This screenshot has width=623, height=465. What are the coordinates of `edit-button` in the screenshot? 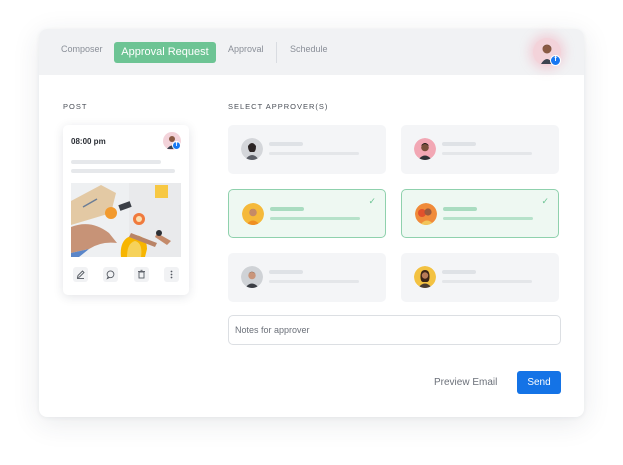 It's located at (80, 274).